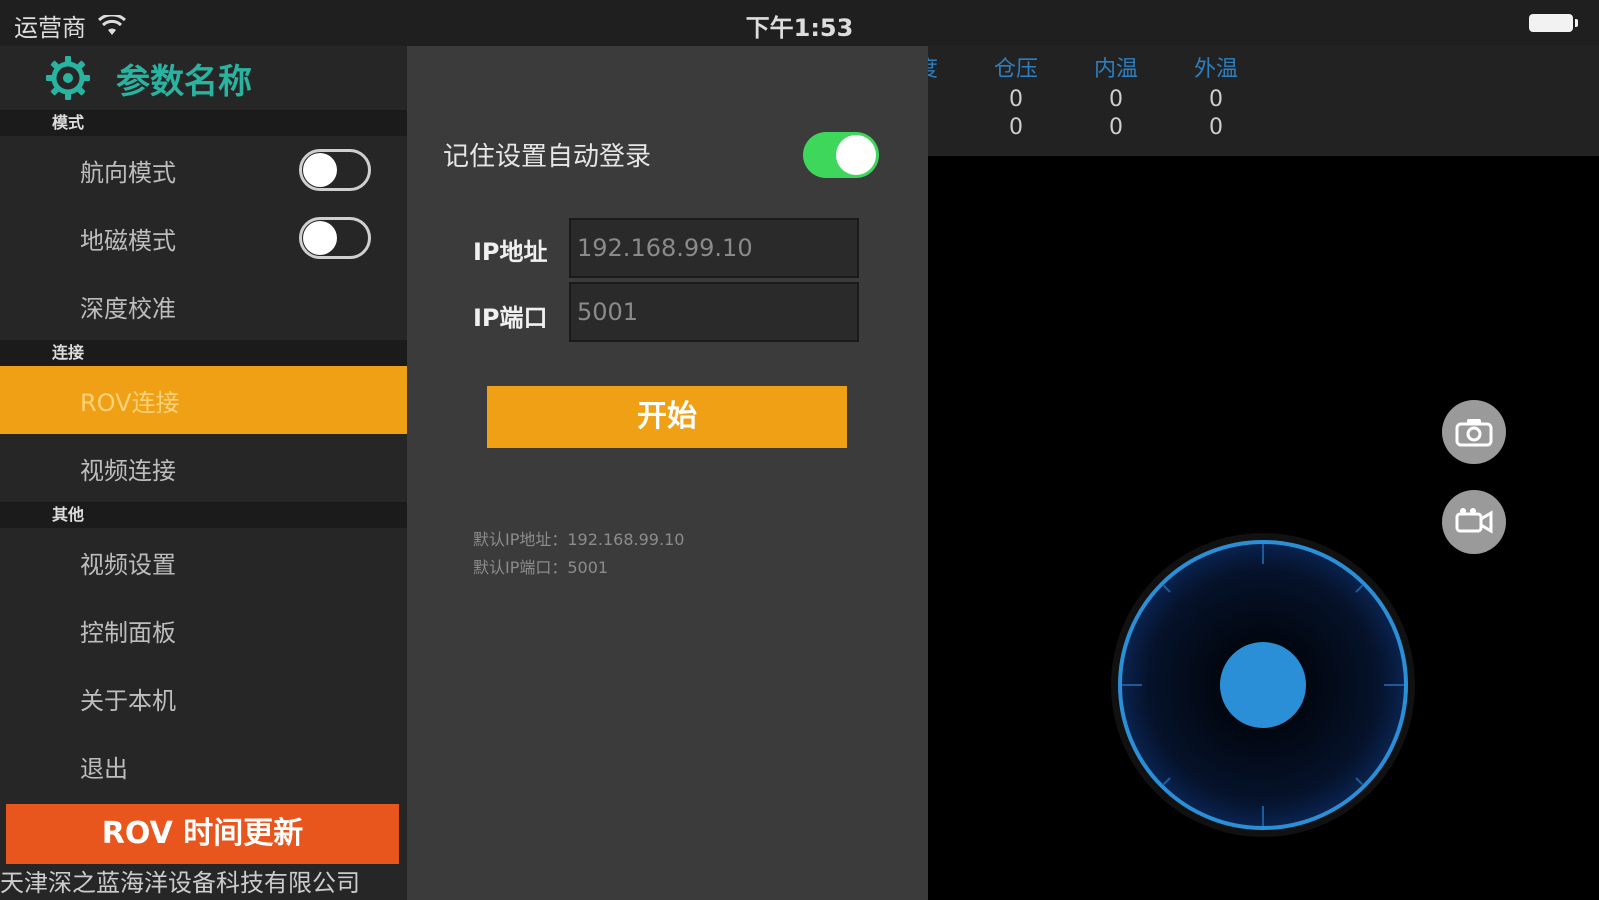  I want to click on status-bar: 运营商 下午1:53, so click(799, 23).